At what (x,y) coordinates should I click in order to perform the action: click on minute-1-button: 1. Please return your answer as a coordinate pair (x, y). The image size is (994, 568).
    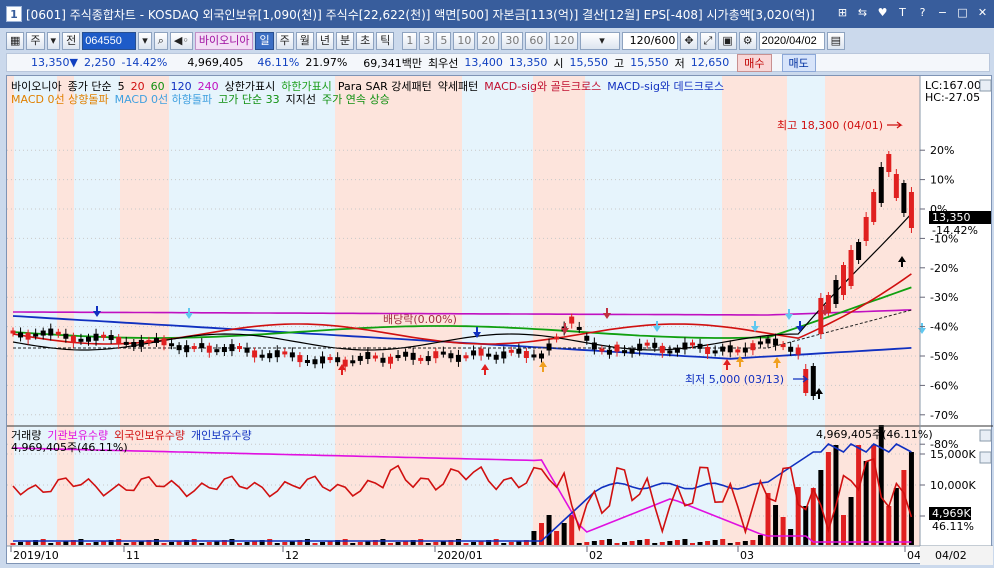
    Looking at the image, I should click on (410, 41).